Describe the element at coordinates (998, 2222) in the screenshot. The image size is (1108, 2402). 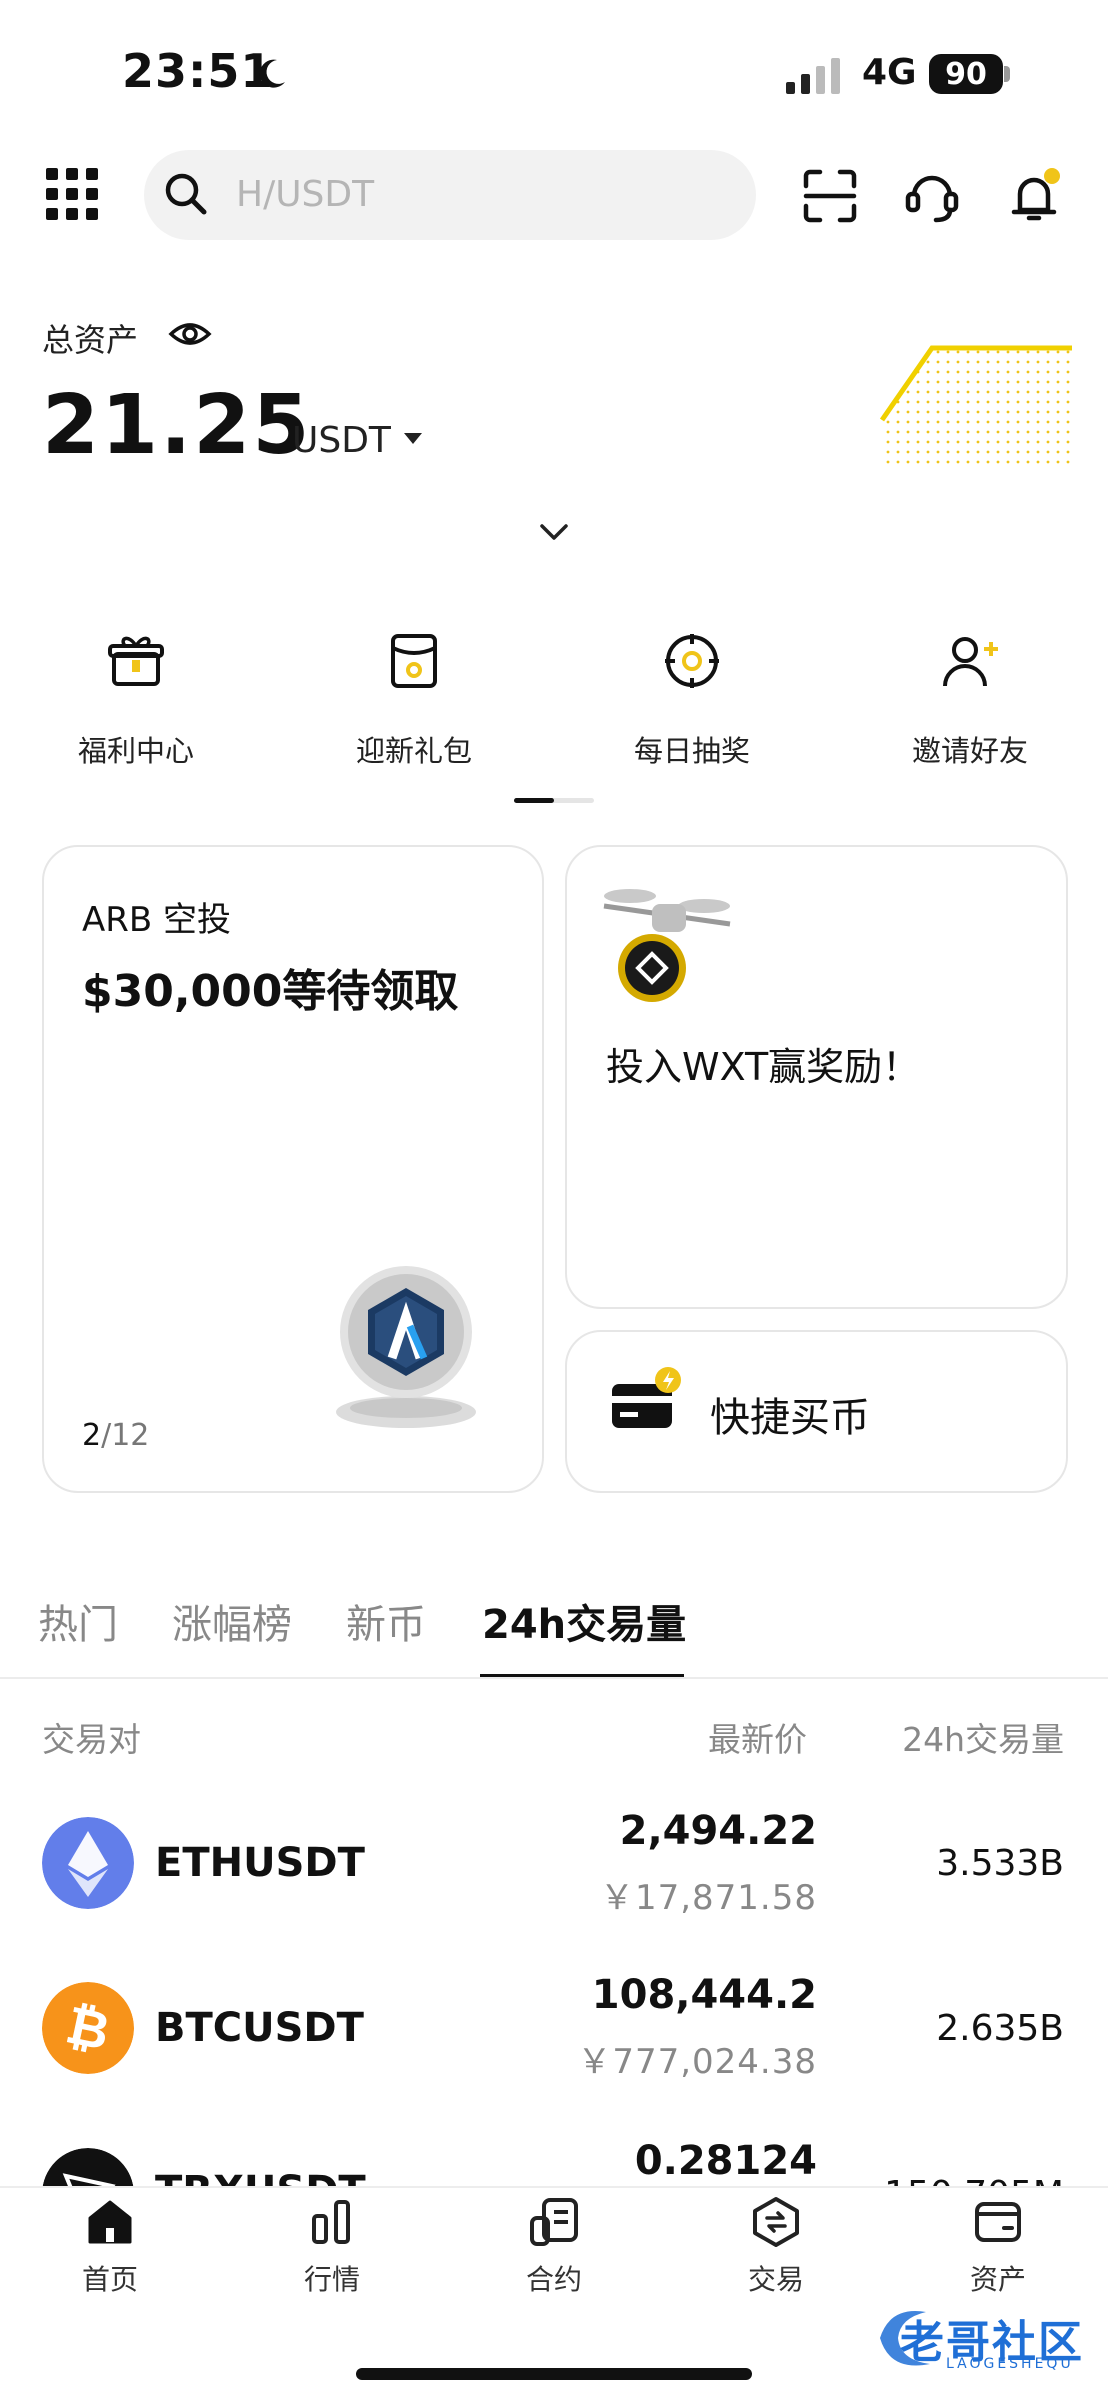
I see `wallet-icon` at that location.